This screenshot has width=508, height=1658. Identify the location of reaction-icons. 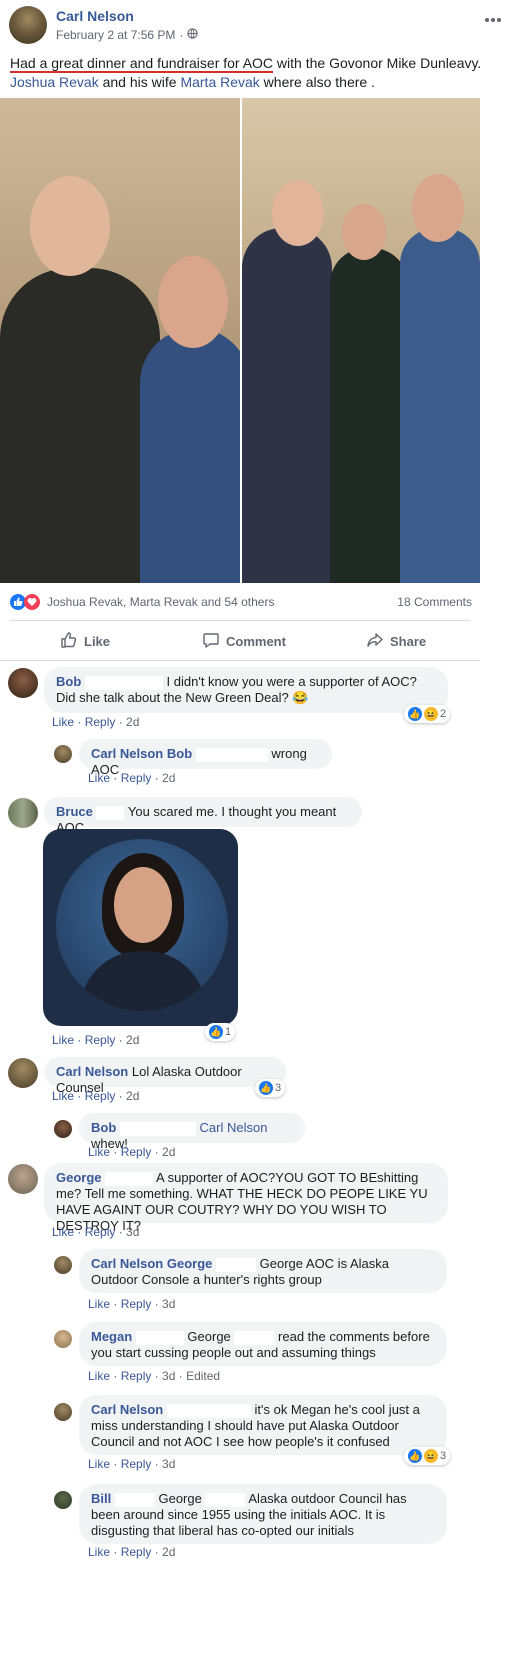
(25, 602).